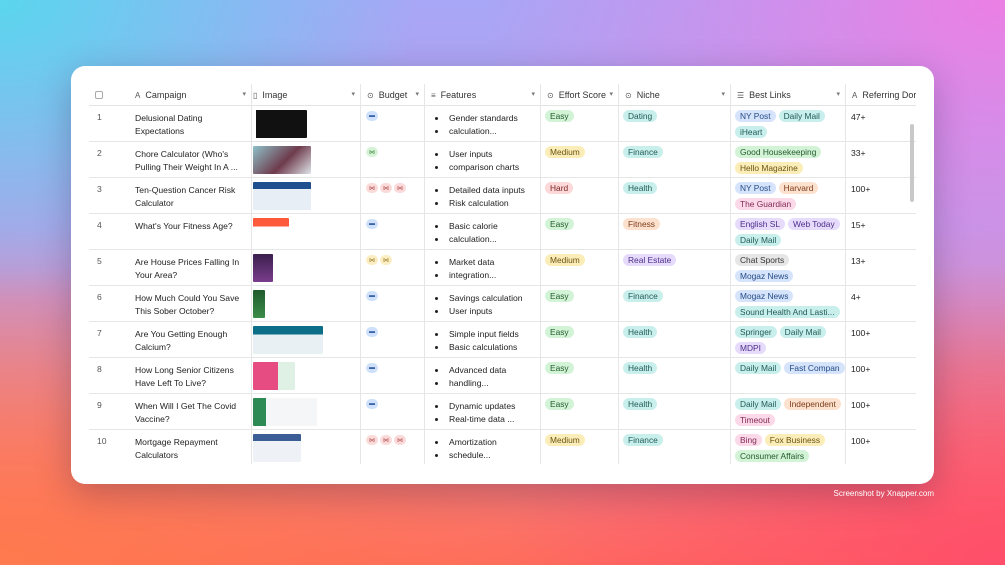 Image resolution: width=1005 pixels, height=565 pixels. I want to click on niche-cell: Dating, so click(675, 124).